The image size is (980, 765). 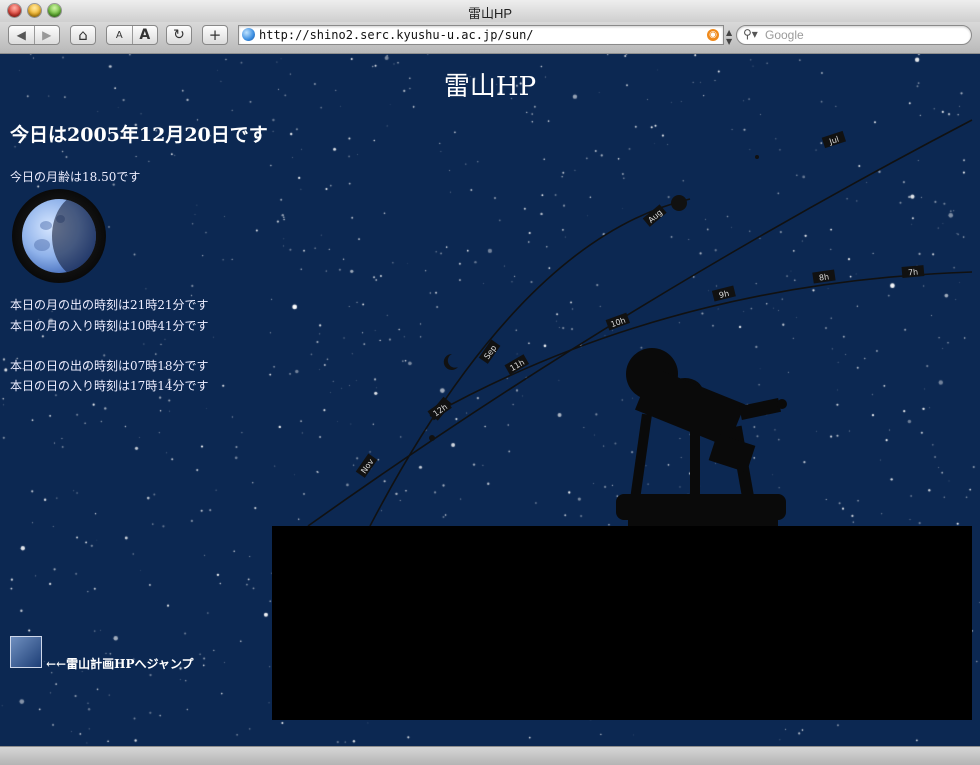 I want to click on url-stepper-icon: ▲ ▼, so click(x=729, y=37).